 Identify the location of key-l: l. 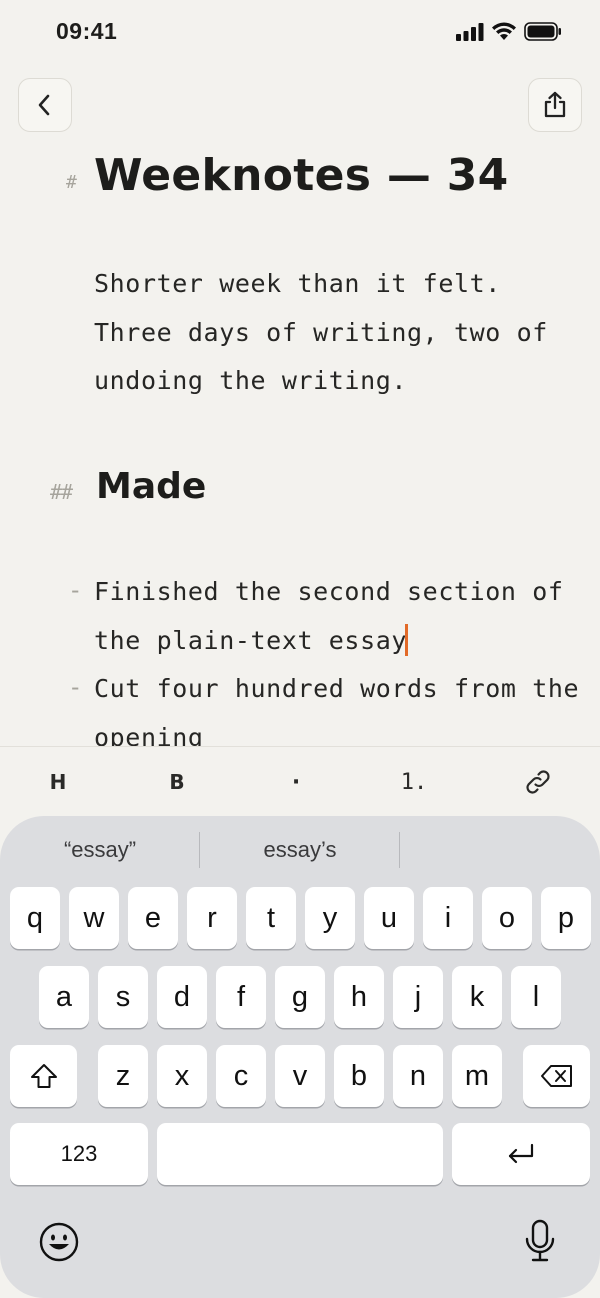
(536, 997).